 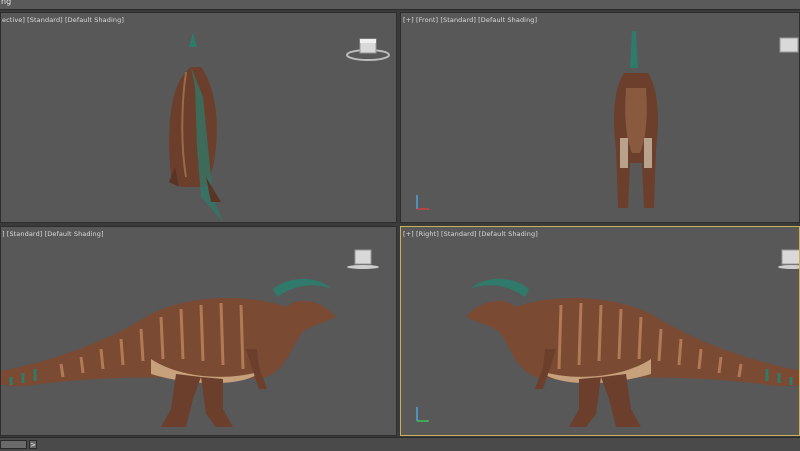 I want to click on window-title: ng, so click(x=6, y=3).